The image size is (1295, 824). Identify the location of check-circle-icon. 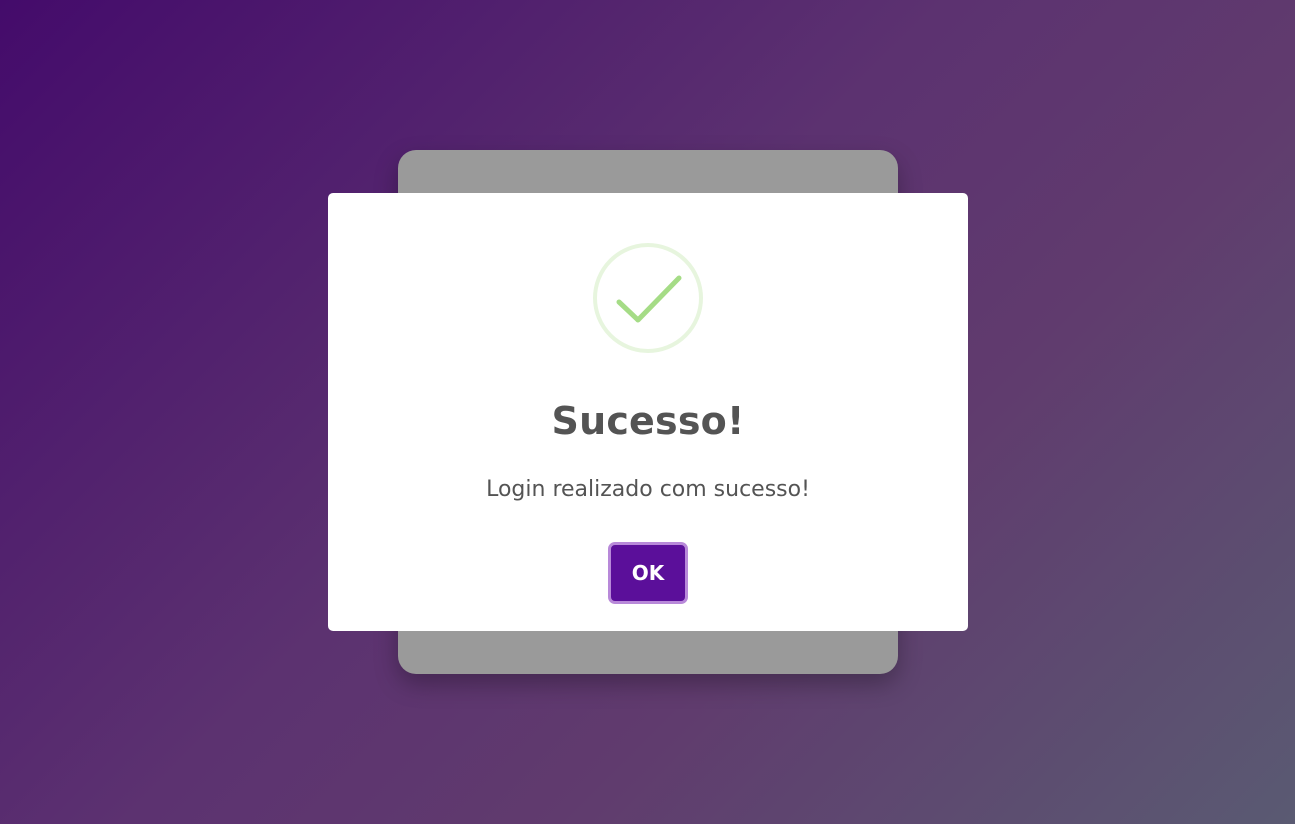
(648, 298).